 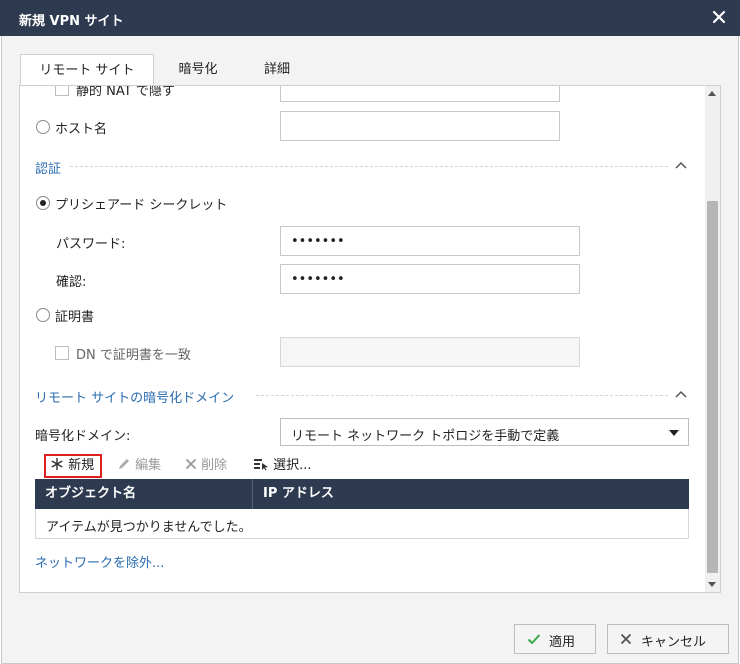 What do you see at coordinates (425, 436) in the screenshot?
I see `encryption-domain-value: リモート ネットワーク トポロジを手動で定義` at bounding box center [425, 436].